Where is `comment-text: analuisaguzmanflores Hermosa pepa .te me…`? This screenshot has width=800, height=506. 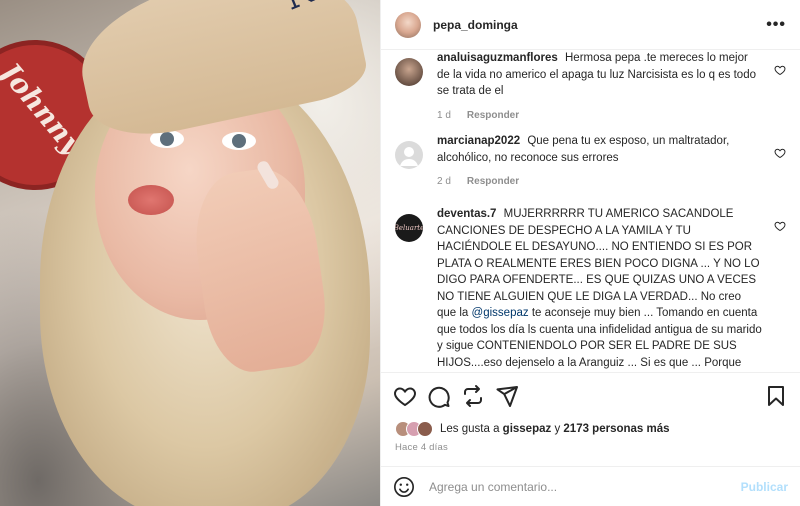
comment-text: analuisaguzmanflores Hermosa pepa .te me… is located at coordinates (600, 75).